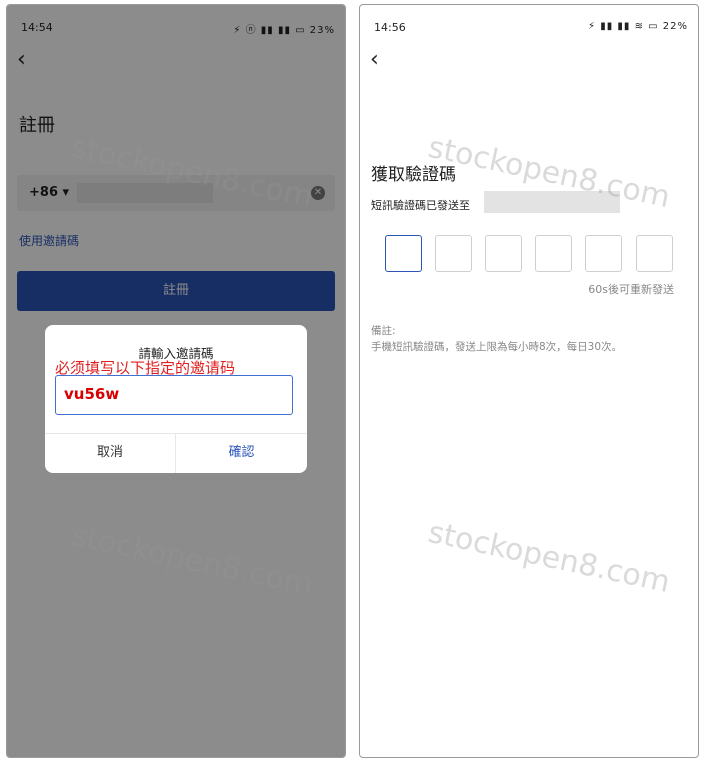  Describe the element at coordinates (420, 205) in the screenshot. I see `sms-sent-label: 短訊驗證碼已發送至` at that location.